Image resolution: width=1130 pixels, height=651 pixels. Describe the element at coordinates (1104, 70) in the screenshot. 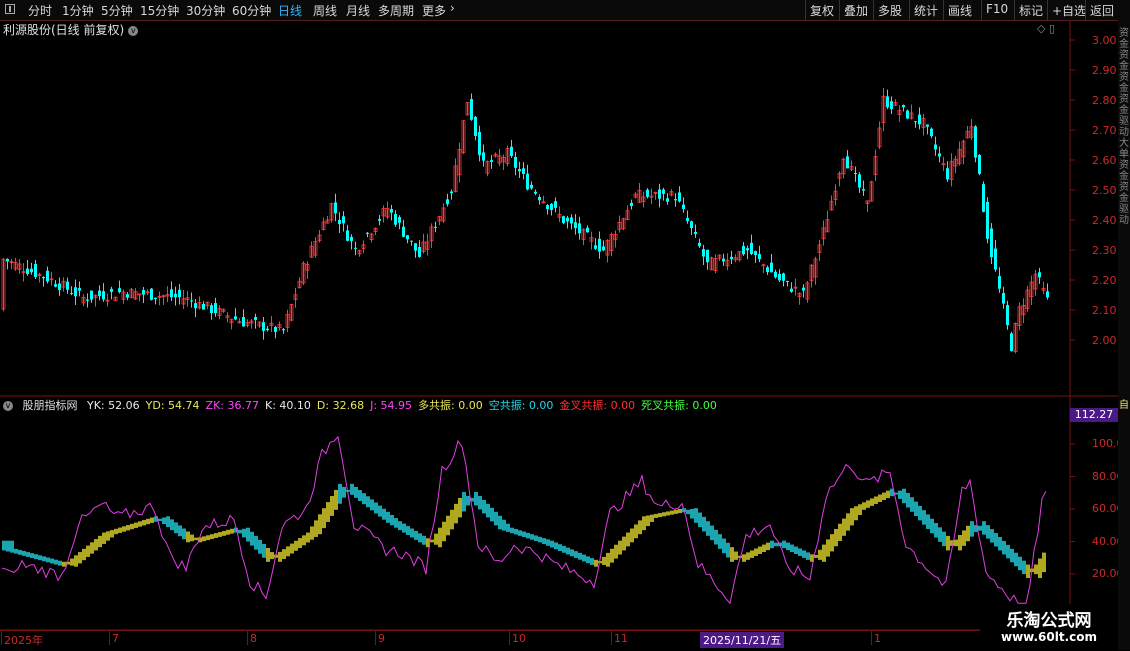

I see `price-tick-label: 2.90` at that location.